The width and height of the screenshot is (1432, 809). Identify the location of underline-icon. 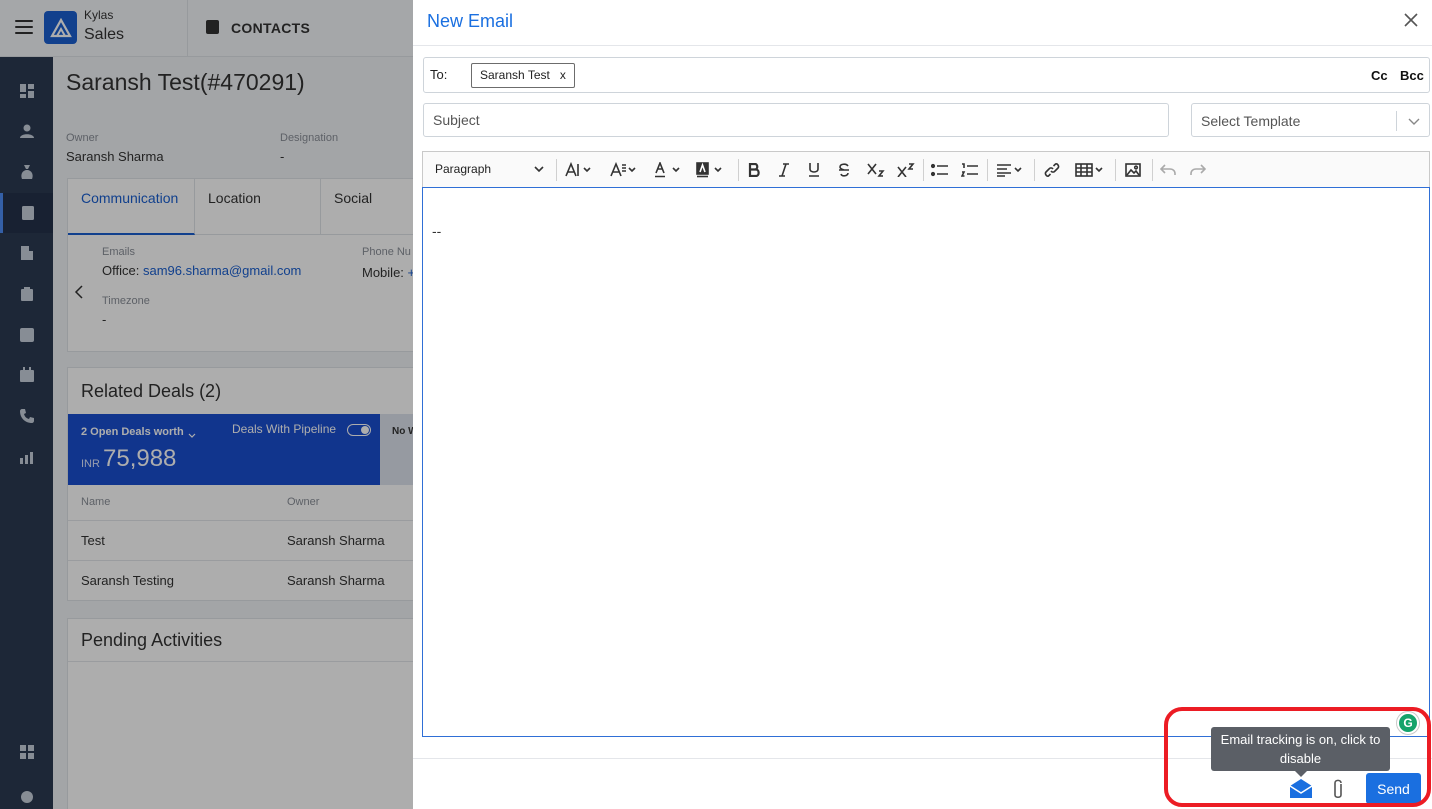
(814, 169).